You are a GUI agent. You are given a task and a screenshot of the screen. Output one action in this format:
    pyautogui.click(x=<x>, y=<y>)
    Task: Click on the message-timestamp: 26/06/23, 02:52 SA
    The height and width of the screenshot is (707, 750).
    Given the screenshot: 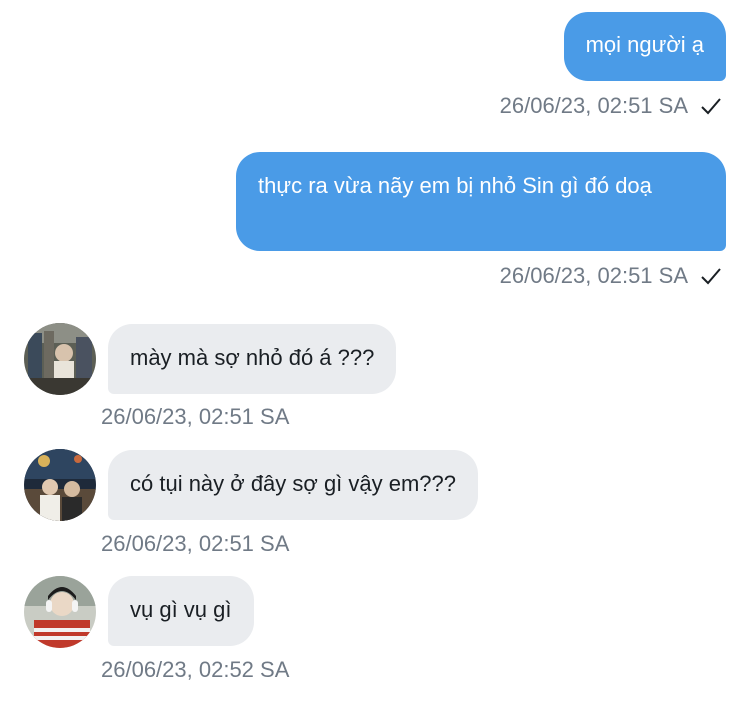 What is the action you would take?
    pyautogui.click(x=195, y=669)
    